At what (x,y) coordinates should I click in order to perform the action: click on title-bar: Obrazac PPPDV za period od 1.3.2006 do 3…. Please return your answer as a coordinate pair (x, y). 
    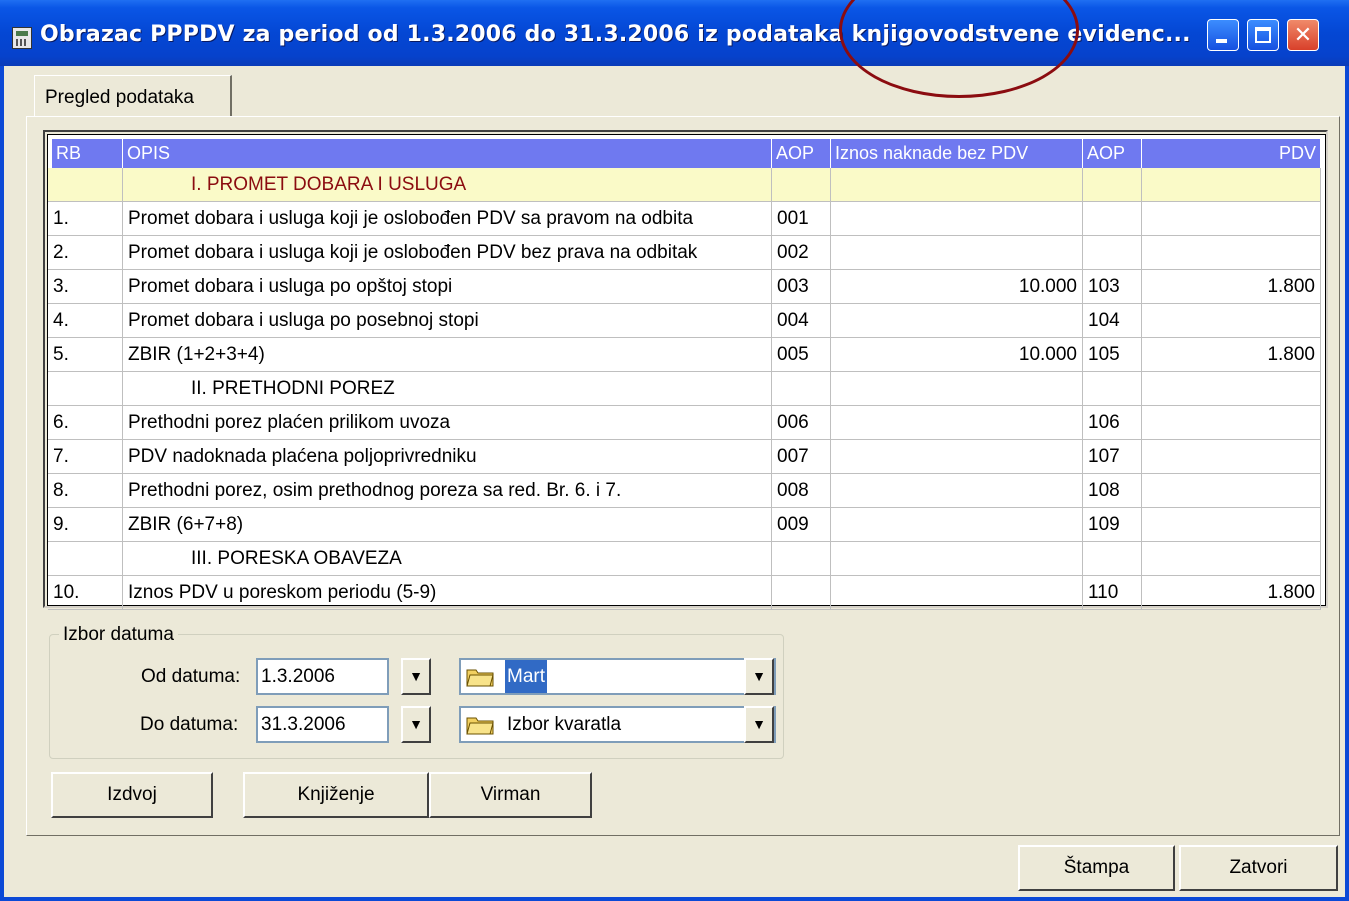
    Looking at the image, I should click on (674, 33).